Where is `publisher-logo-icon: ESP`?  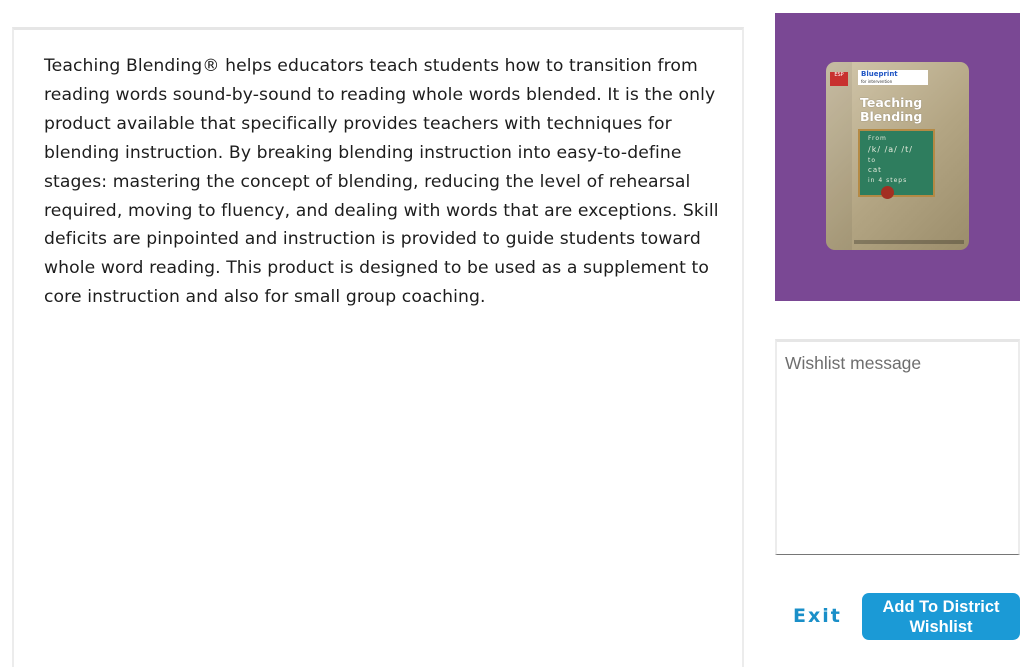
publisher-logo-icon: ESP is located at coordinates (839, 79).